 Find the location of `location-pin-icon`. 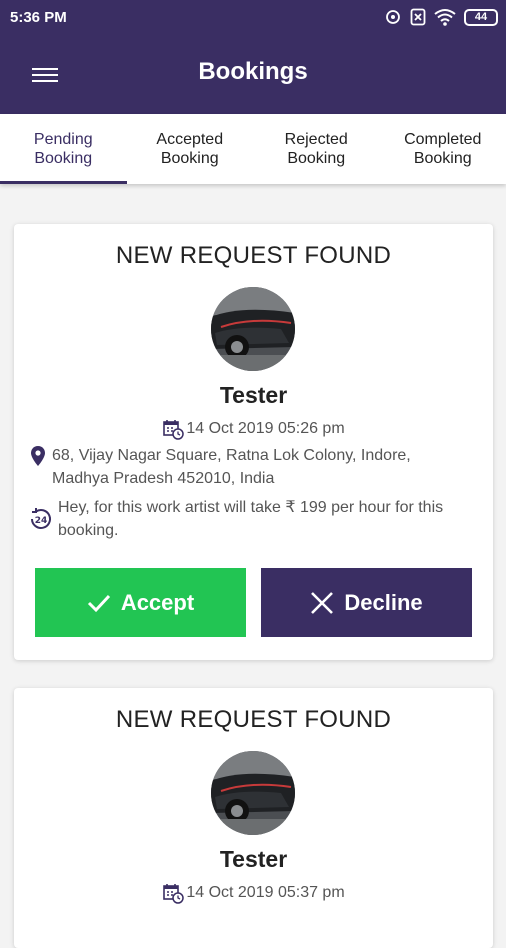

location-pin-icon is located at coordinates (38, 456).